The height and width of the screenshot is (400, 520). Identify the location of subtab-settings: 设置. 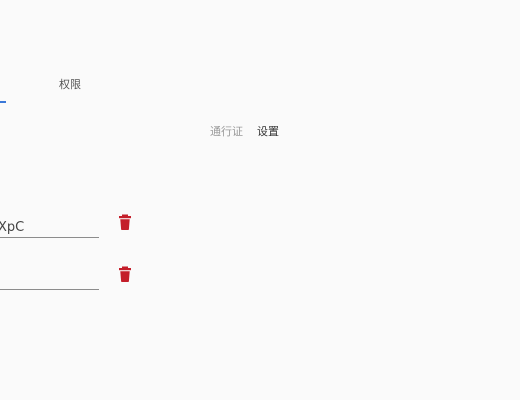
(268, 132).